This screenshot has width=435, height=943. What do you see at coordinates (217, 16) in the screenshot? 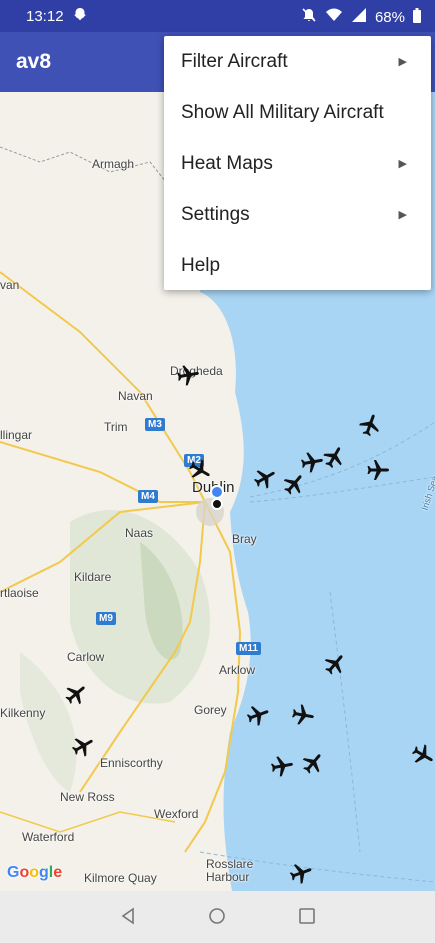
I see `status-bar: 13:12 68%` at bounding box center [217, 16].